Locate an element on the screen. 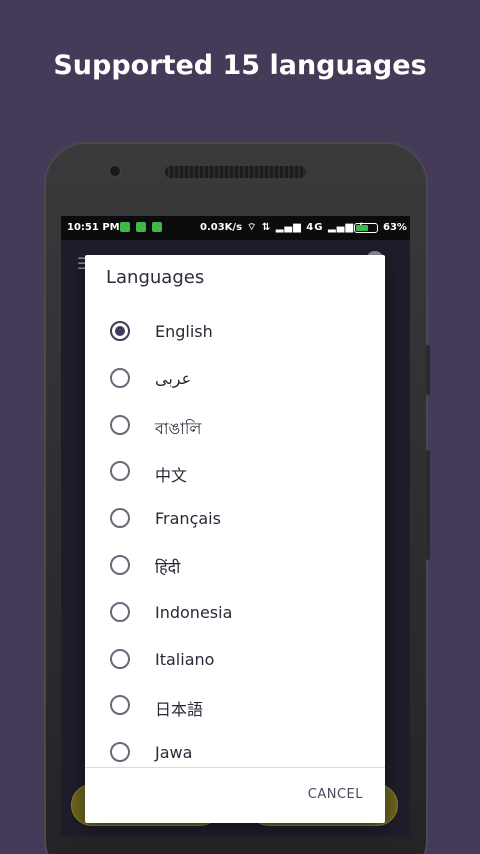 The width and height of the screenshot is (480, 854). language-option-label: 日本語 is located at coordinates (179, 710).